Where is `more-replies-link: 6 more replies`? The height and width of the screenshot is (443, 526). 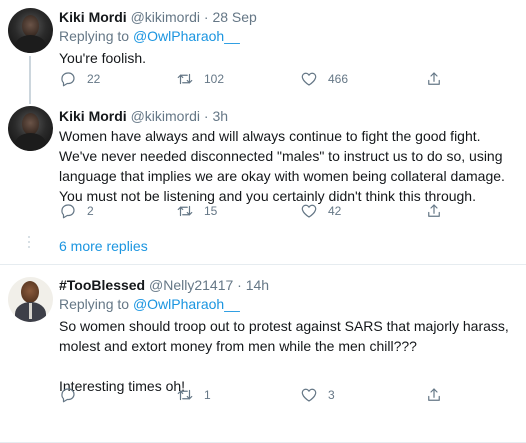
more-replies-link: 6 more replies is located at coordinates (103, 246).